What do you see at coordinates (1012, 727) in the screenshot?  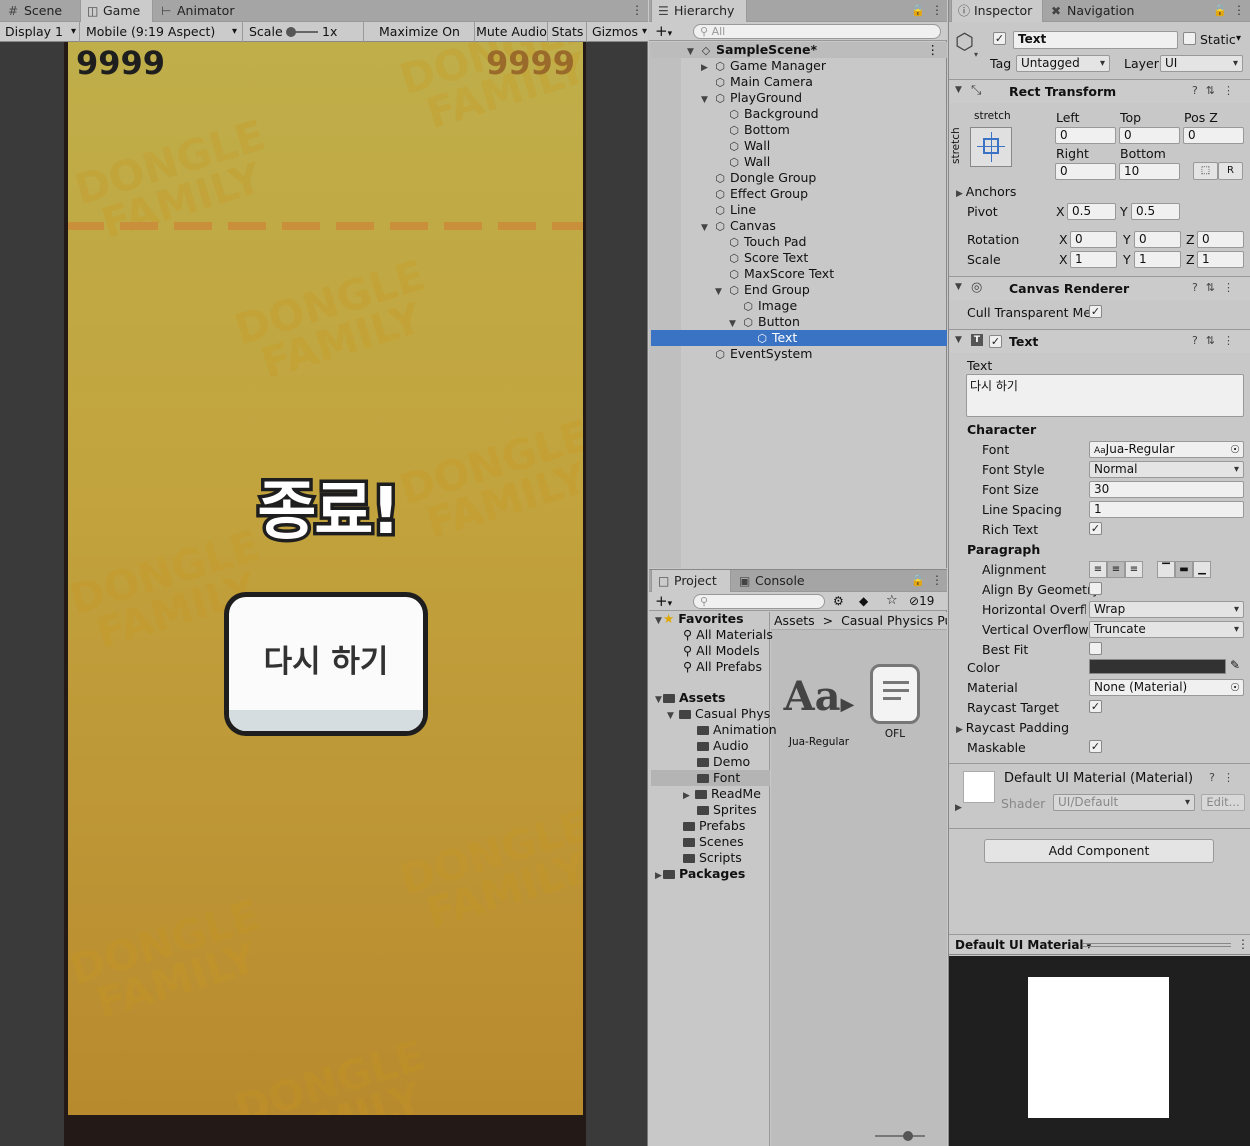 I see `raycast-padding-foldout: ▶ Raycast Padding` at bounding box center [1012, 727].